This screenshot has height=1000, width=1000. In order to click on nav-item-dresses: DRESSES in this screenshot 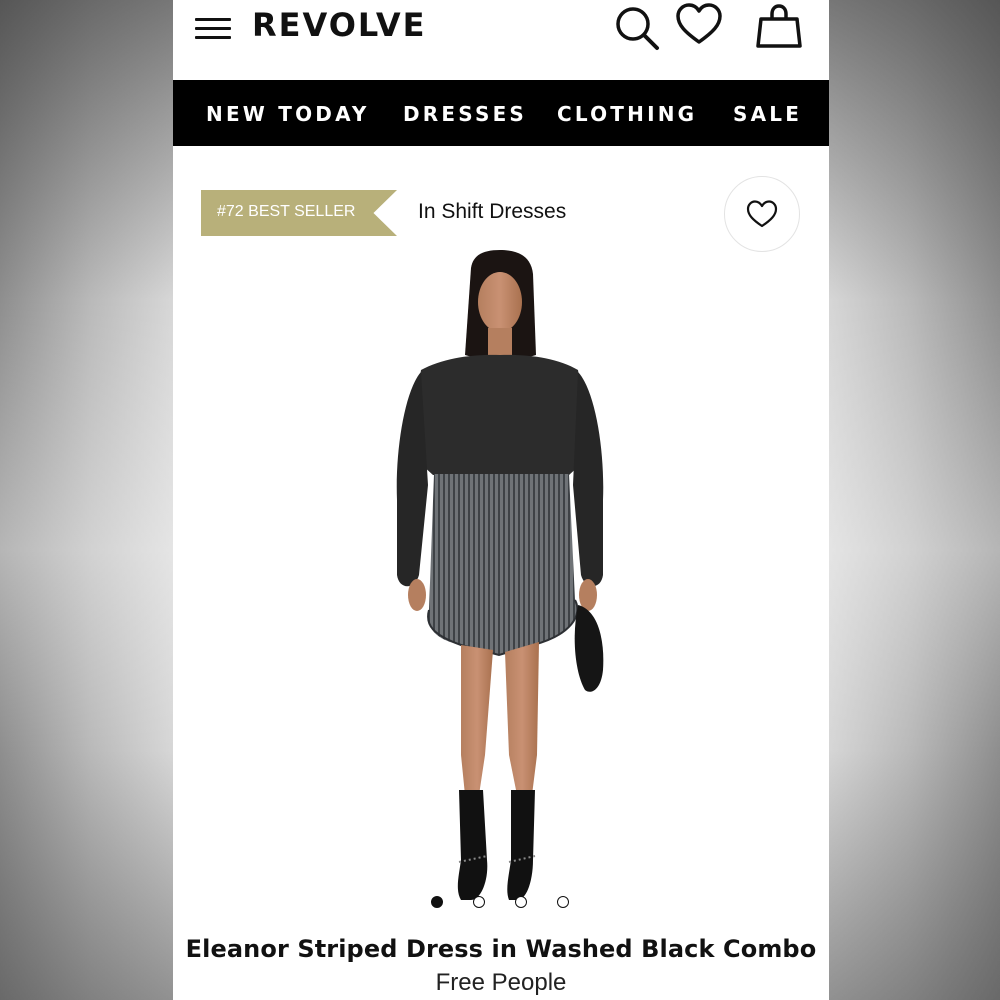, I will do `click(465, 114)`.